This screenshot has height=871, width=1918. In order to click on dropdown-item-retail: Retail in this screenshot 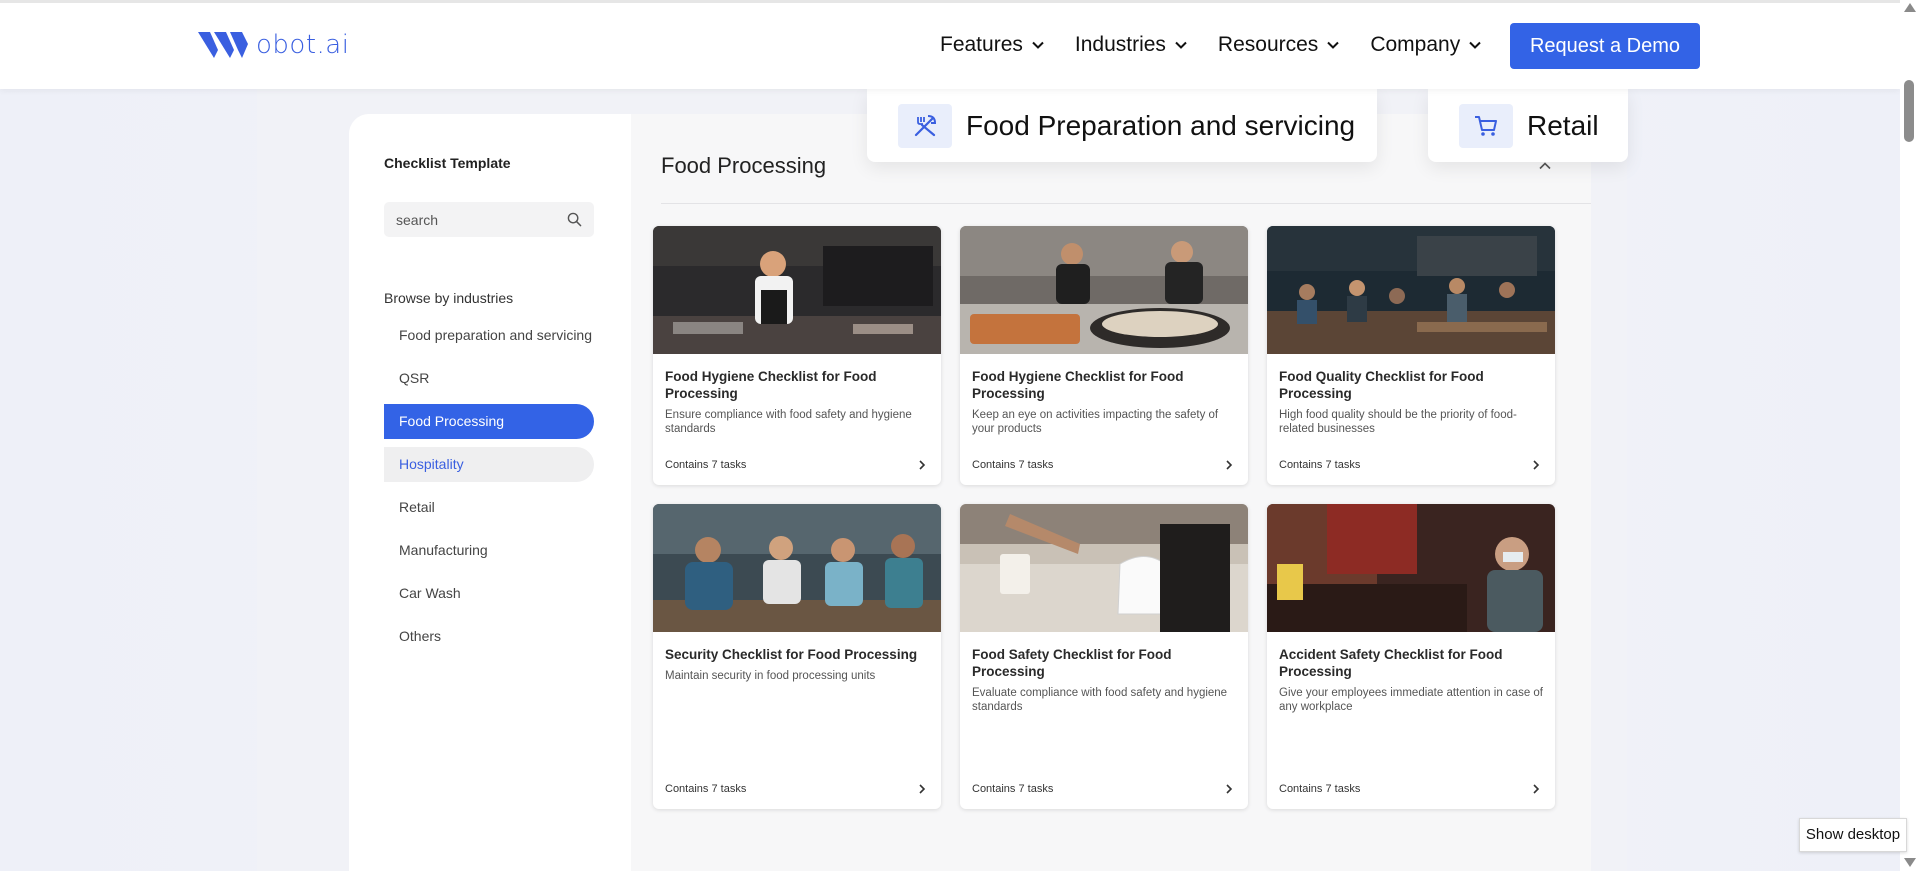, I will do `click(1528, 125)`.